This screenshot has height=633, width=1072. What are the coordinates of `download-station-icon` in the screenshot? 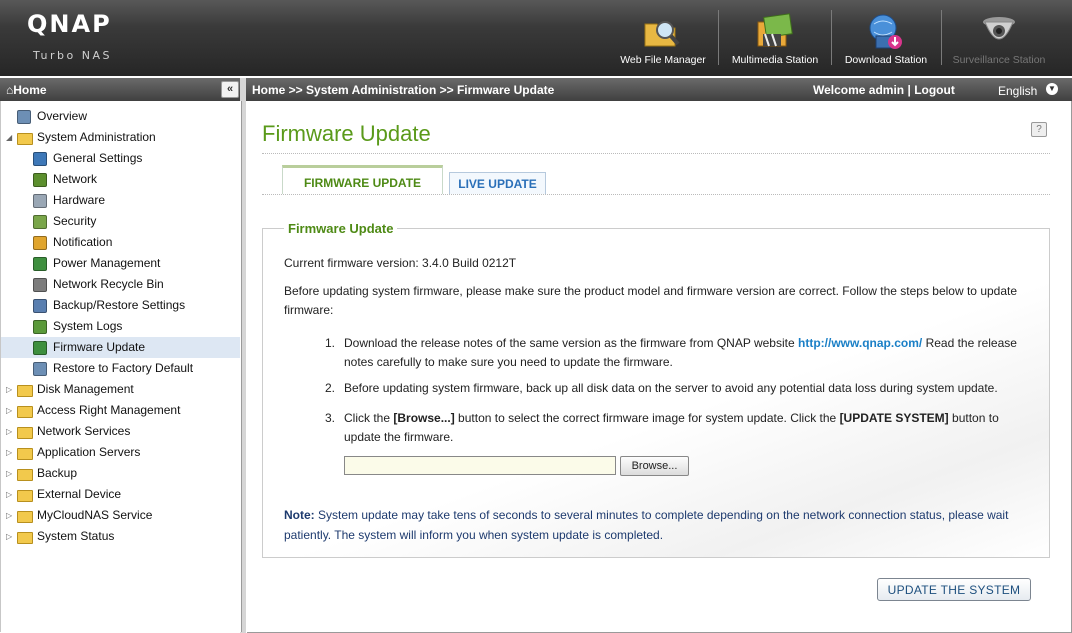 It's located at (885, 31).